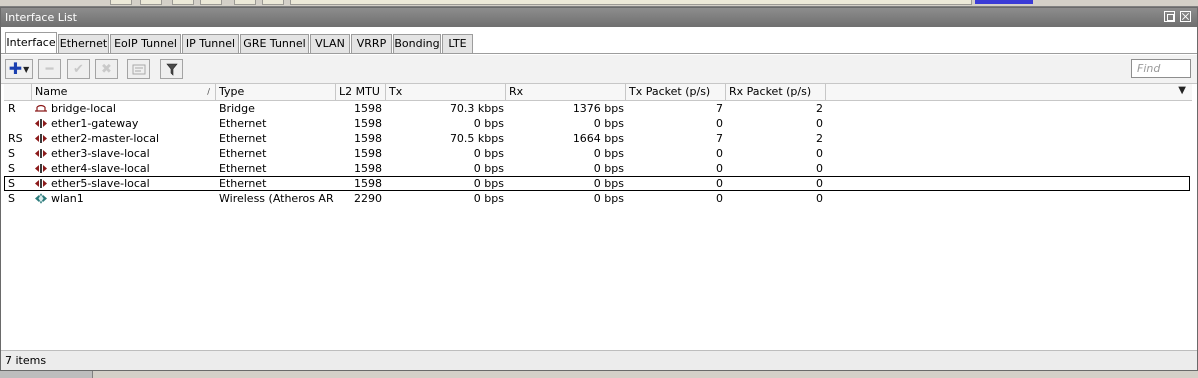  I want to click on toolbar: ✚ ▼ ━ ✔ ✖ Find, so click(599, 69).